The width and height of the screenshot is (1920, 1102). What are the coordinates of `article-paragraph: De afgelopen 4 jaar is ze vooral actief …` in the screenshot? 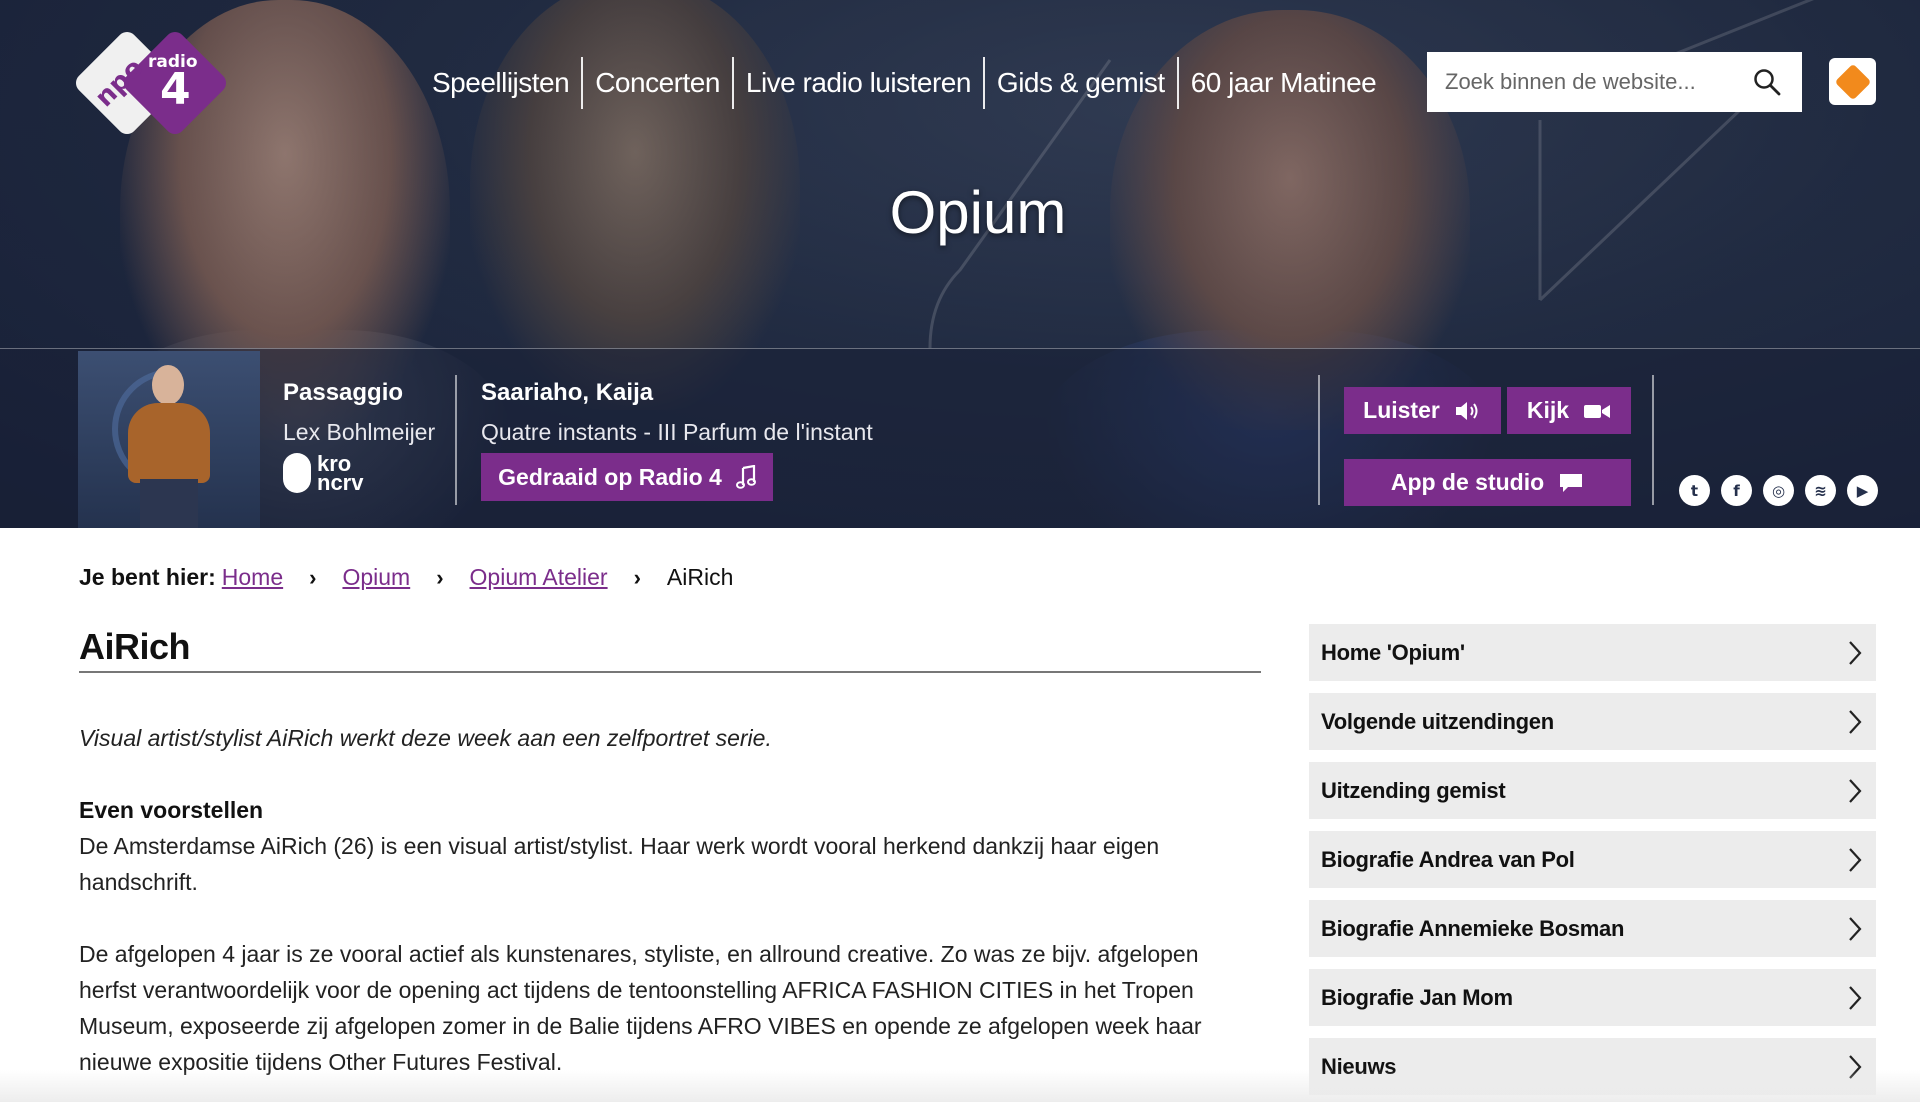 It's located at (640, 1008).